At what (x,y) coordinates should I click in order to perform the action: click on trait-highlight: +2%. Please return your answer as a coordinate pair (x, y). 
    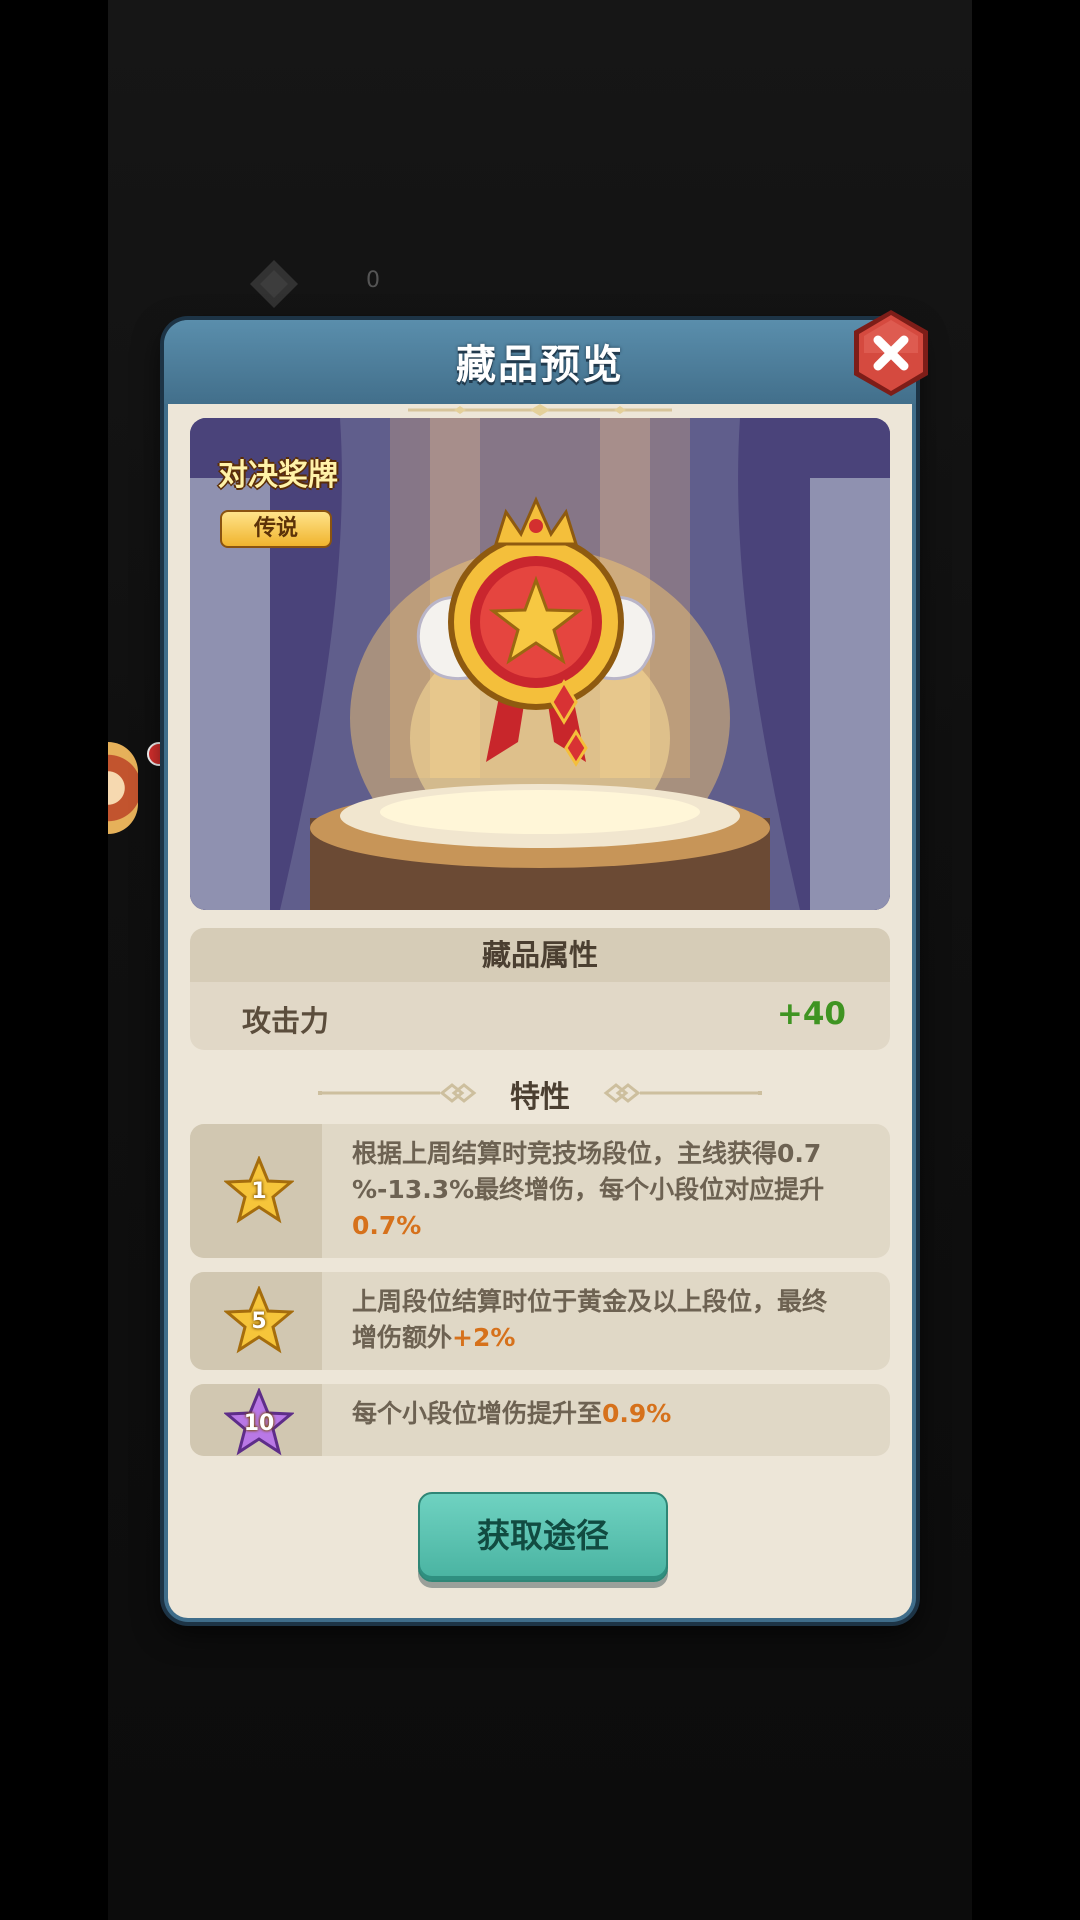
    Looking at the image, I should click on (484, 1337).